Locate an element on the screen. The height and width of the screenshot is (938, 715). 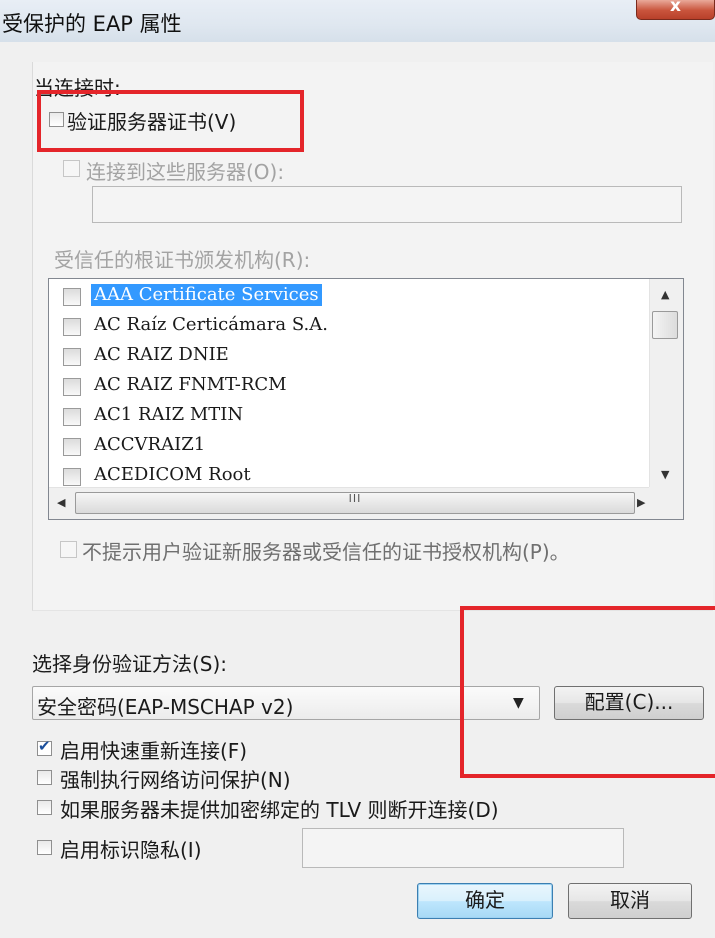
close-button: x is located at coordinates (675, 10).